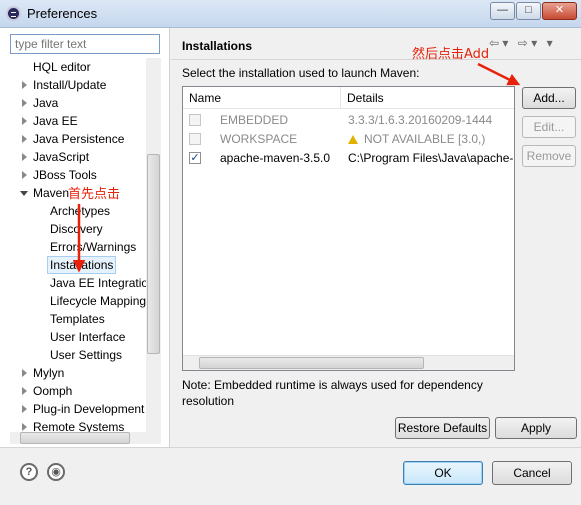  I want to click on divider, so click(376, 59).